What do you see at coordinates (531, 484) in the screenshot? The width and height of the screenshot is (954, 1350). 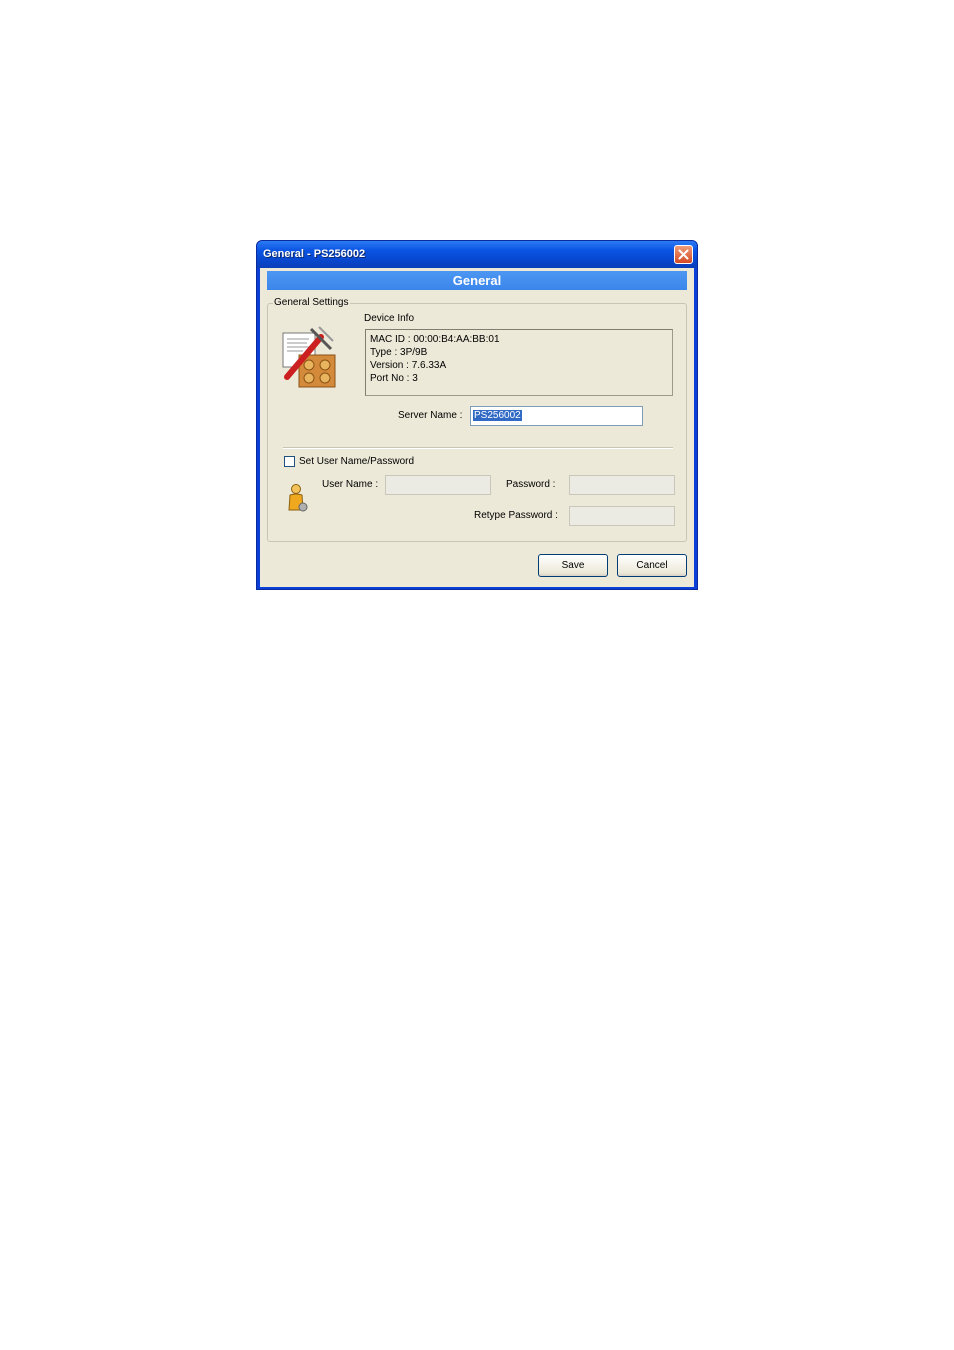 I see `password-label: Password :` at bounding box center [531, 484].